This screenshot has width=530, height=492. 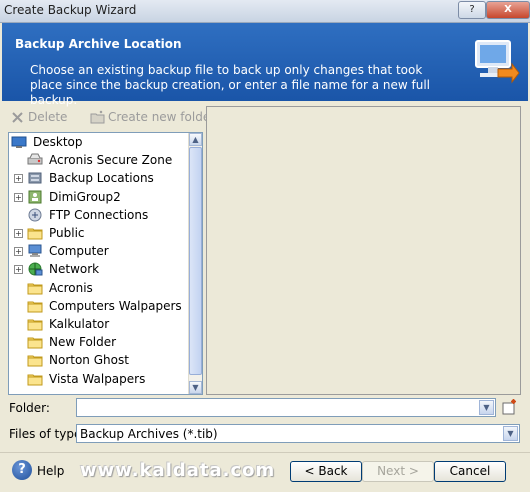 What do you see at coordinates (35, 159) in the screenshot?
I see `secure-zone-icon` at bounding box center [35, 159].